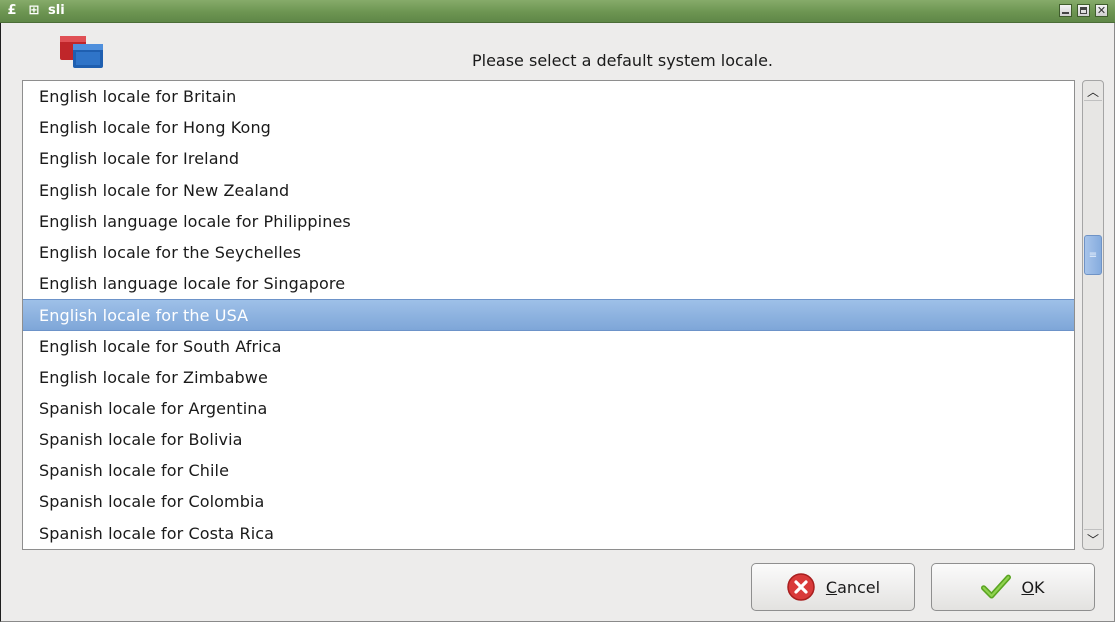 This screenshot has height=622, width=1115. I want to click on scroll-thumb: ≡, so click(1093, 255).